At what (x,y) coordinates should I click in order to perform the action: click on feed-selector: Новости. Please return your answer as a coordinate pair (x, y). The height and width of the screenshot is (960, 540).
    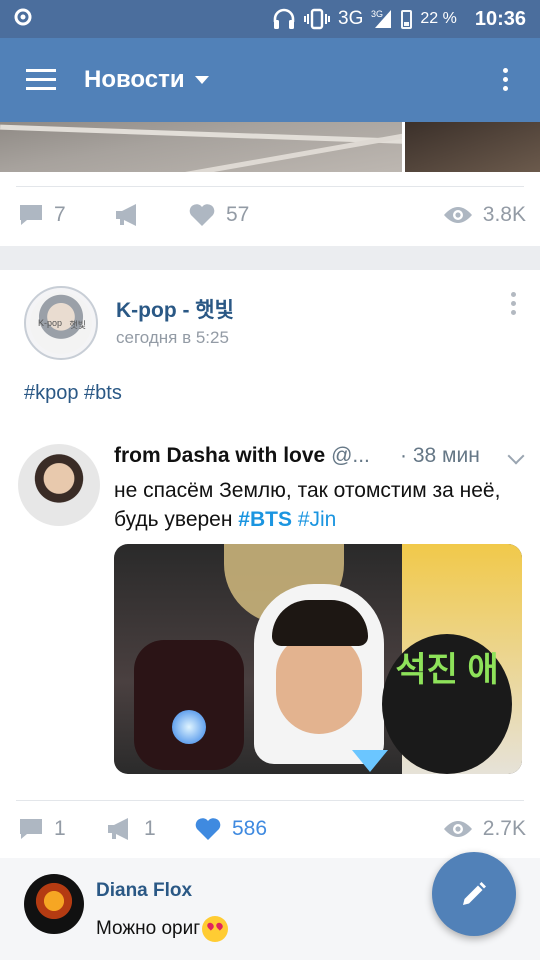
    Looking at the image, I should click on (146, 80).